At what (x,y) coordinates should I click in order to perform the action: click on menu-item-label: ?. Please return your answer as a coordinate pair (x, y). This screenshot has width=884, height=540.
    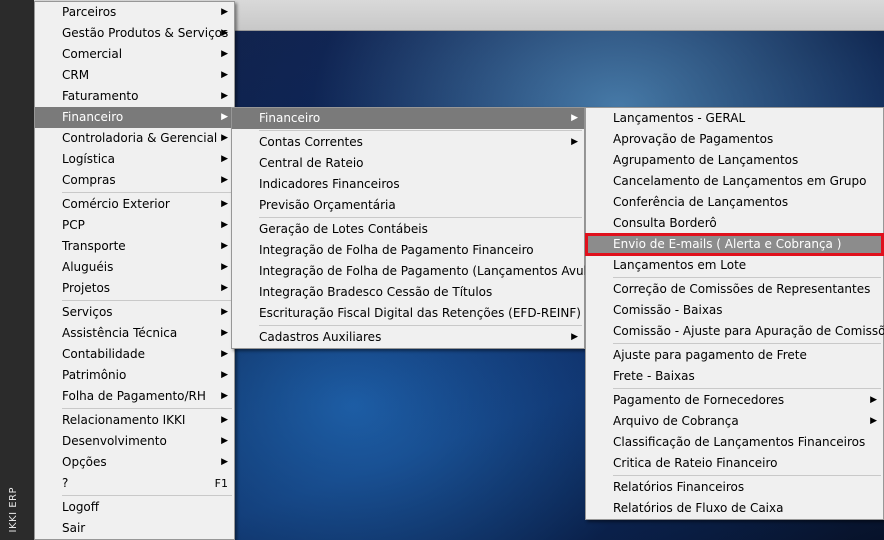
    Looking at the image, I should click on (65, 483).